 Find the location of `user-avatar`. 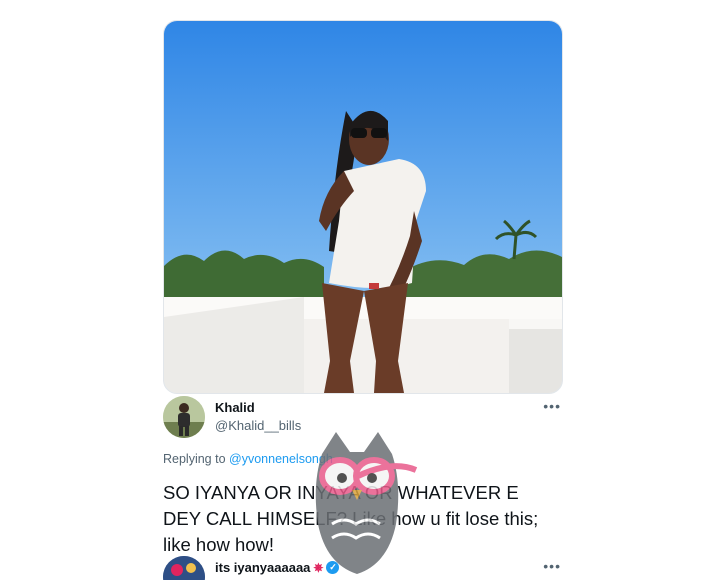

user-avatar is located at coordinates (184, 417).